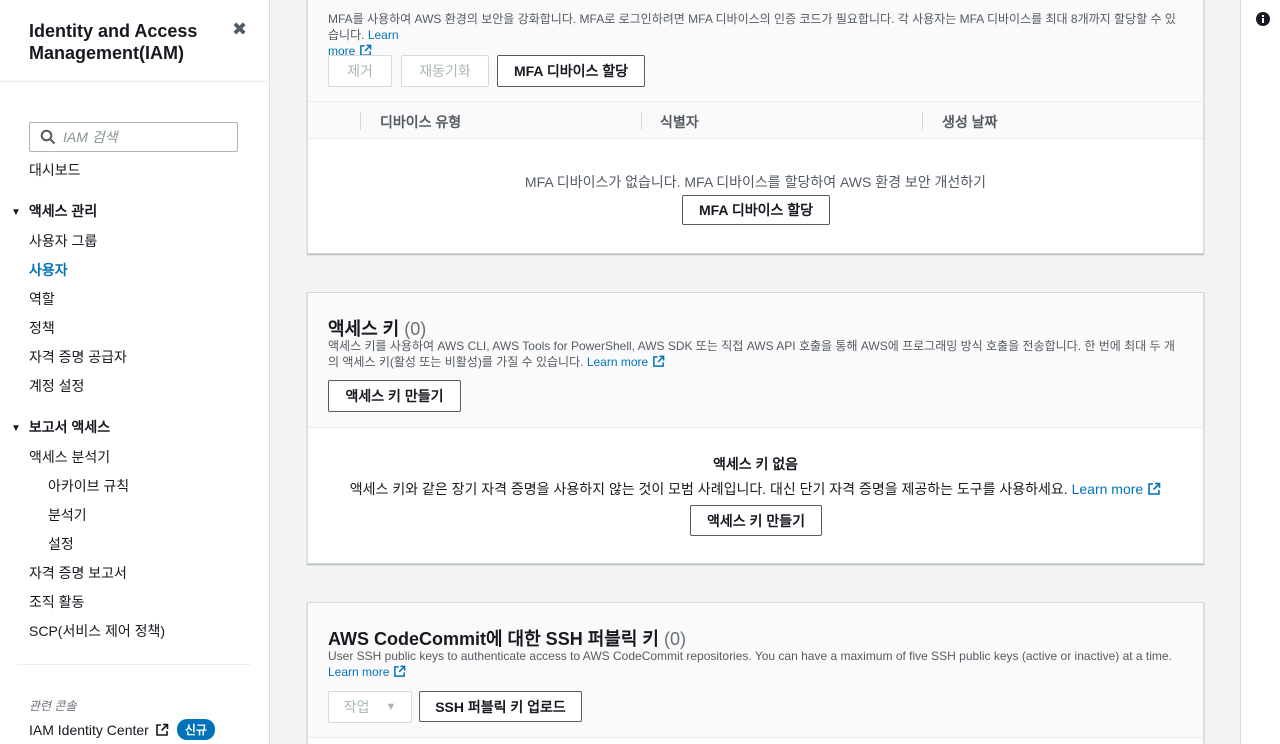 This screenshot has width=1280, height=744. I want to click on nav-scps: SCP(서비스 제어 정책), so click(97, 631).